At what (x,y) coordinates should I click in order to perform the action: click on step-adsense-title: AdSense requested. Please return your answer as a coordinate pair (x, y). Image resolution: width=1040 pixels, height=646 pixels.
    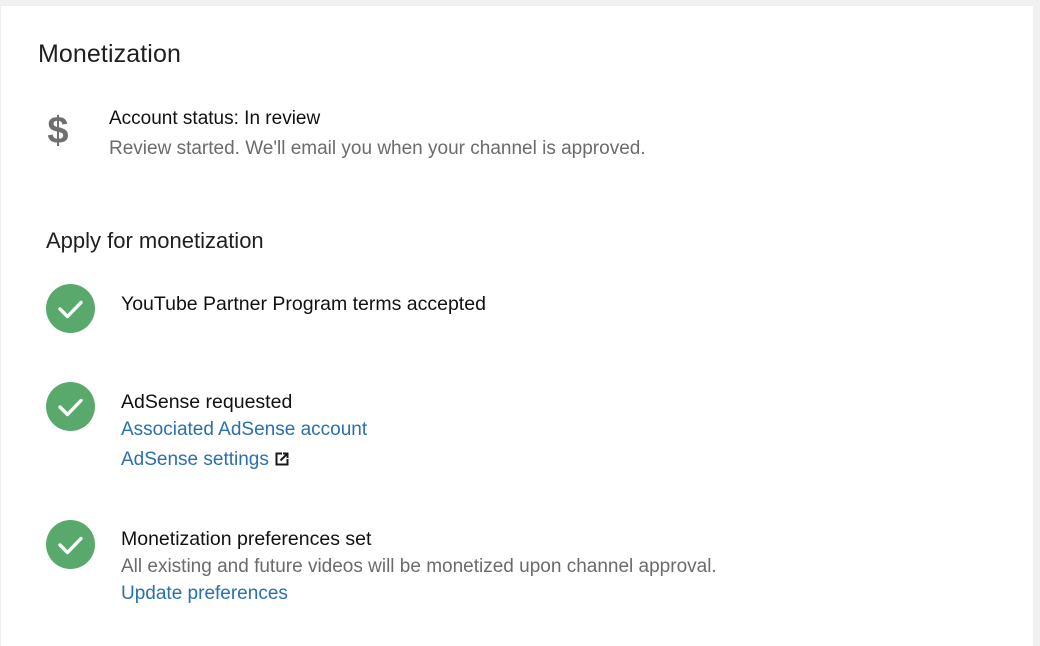
    Looking at the image, I should click on (207, 402).